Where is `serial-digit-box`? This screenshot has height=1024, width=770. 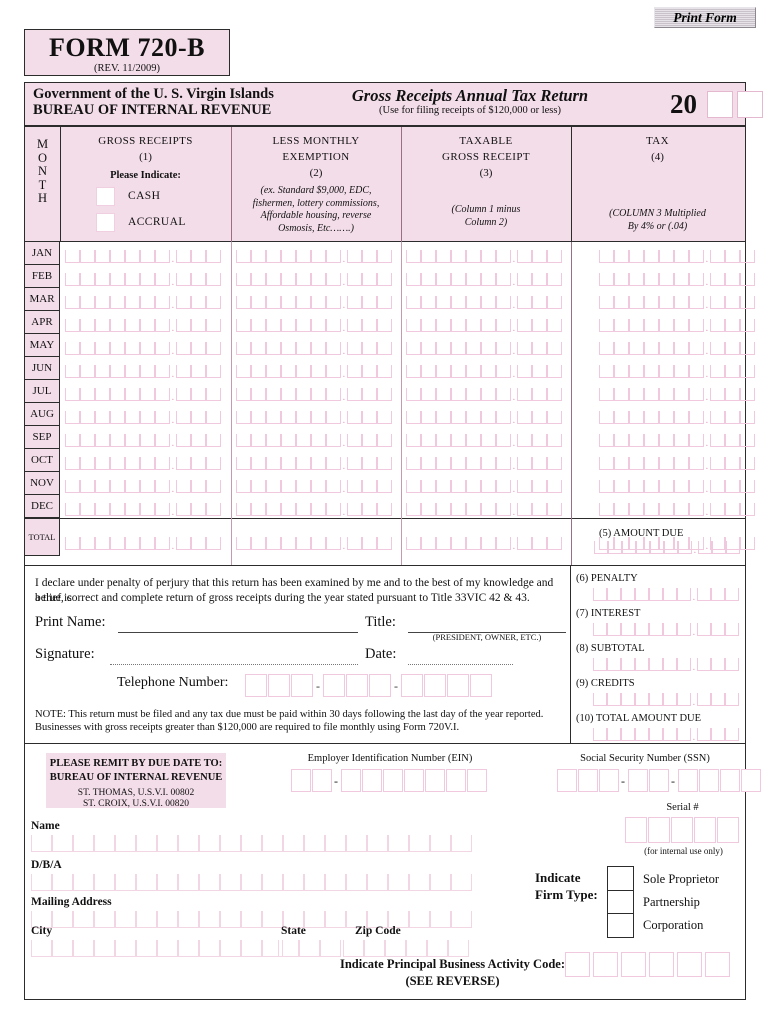 serial-digit-box is located at coordinates (682, 830).